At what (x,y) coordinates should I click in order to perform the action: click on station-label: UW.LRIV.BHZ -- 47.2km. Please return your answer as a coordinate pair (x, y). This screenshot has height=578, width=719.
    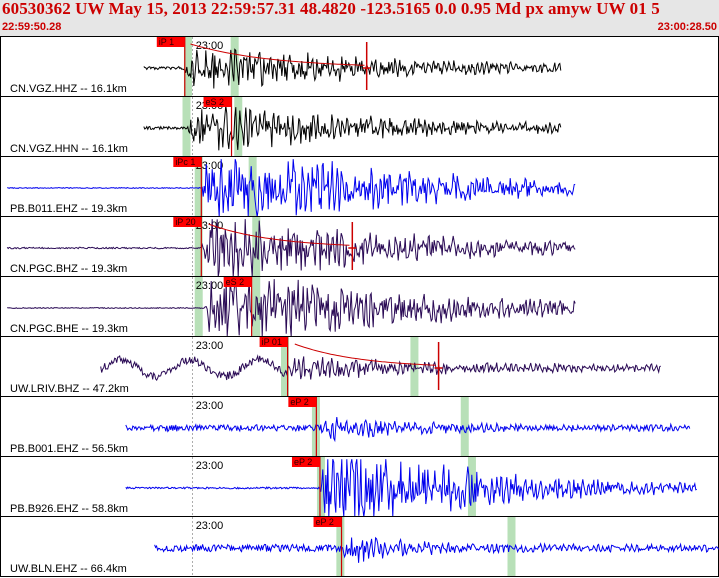
    Looking at the image, I should click on (69, 389).